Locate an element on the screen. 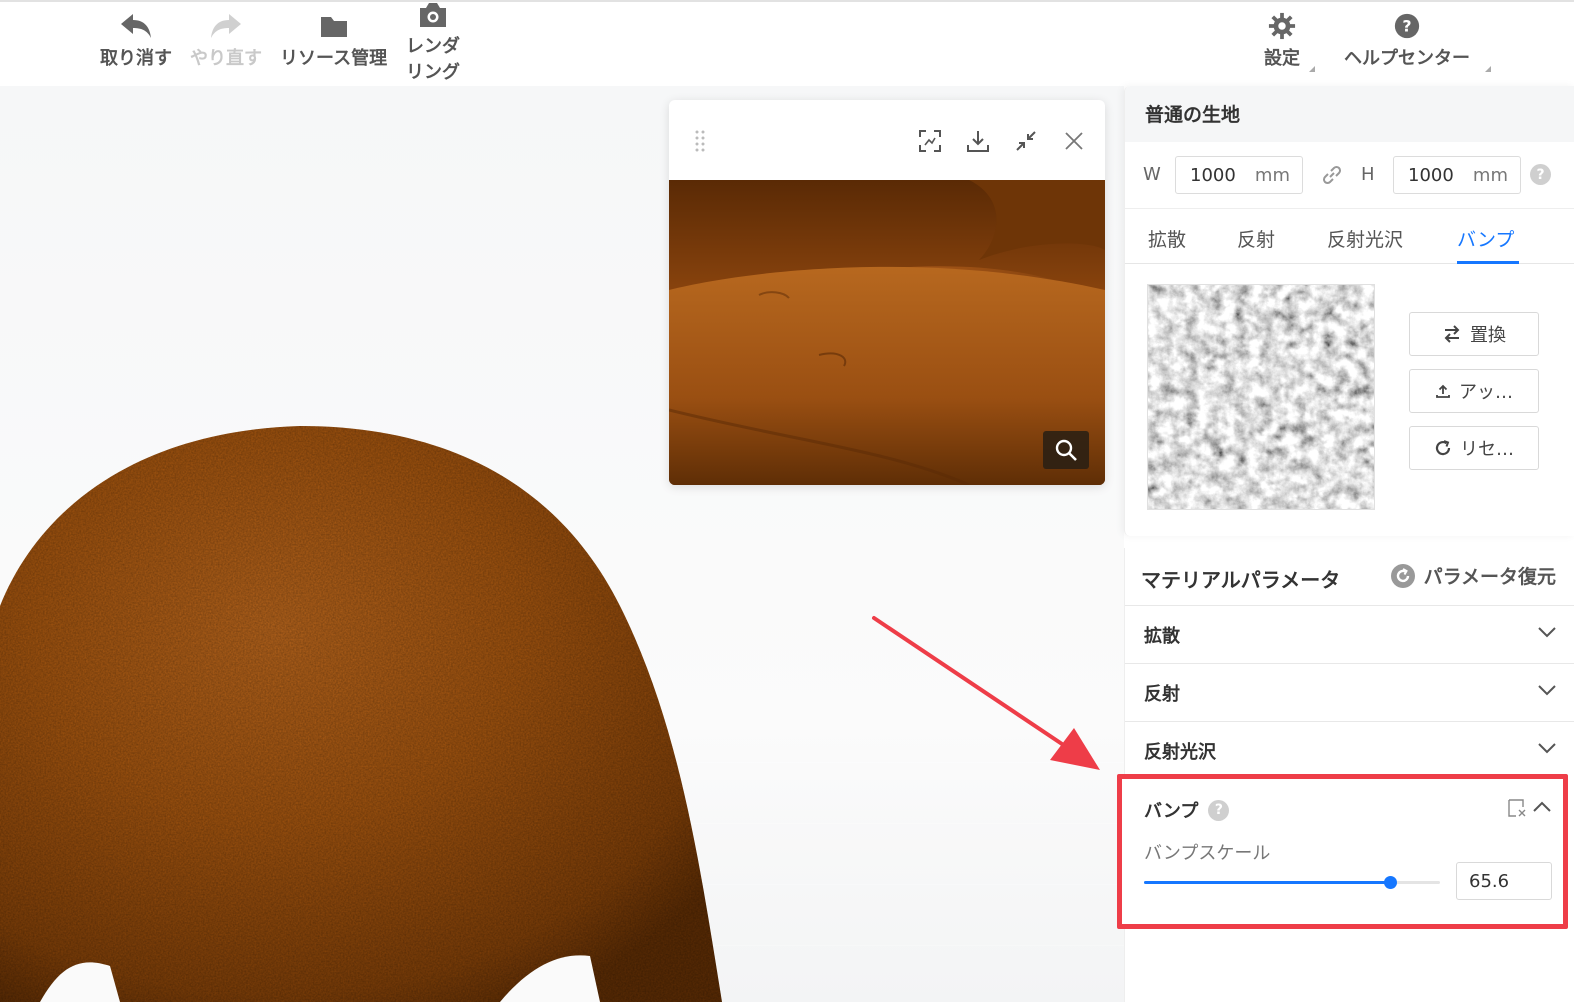  accordion-reflection: 反射 is located at coordinates (1349, 692).